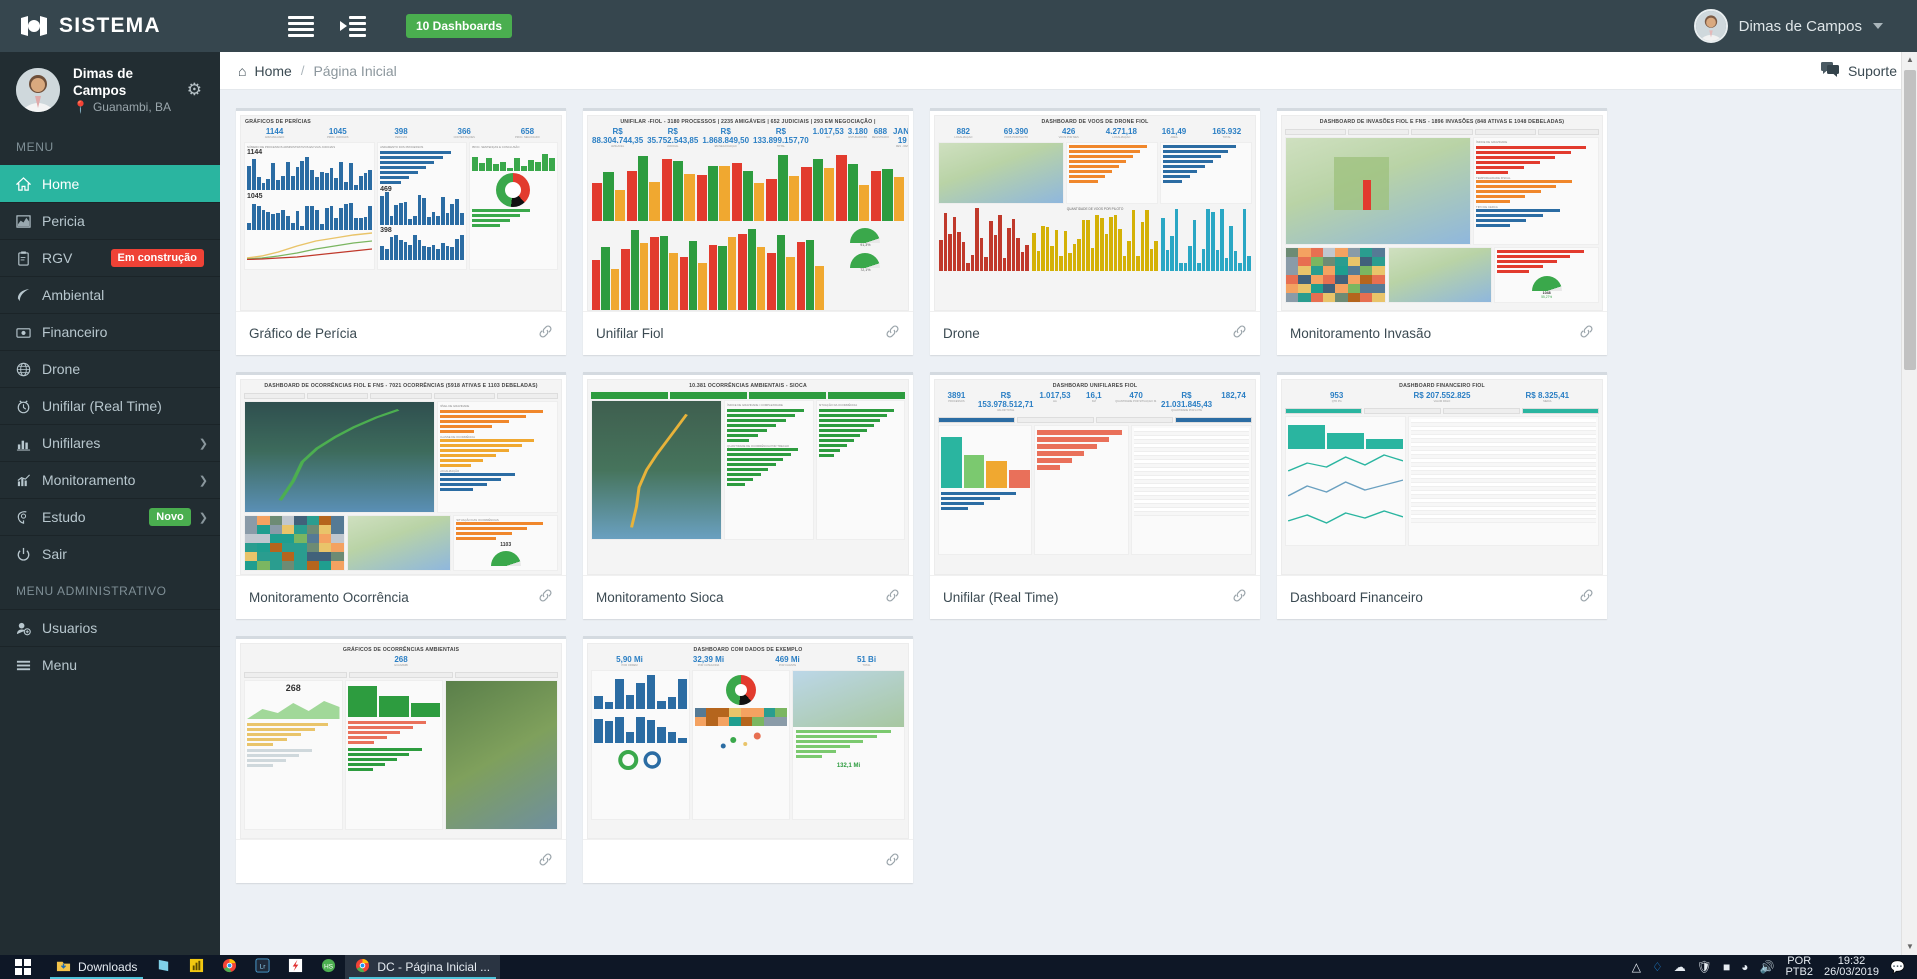 The height and width of the screenshot is (979, 1917). What do you see at coordinates (272, 71) in the screenshot?
I see `breadcrumb-home-link: Home` at bounding box center [272, 71].